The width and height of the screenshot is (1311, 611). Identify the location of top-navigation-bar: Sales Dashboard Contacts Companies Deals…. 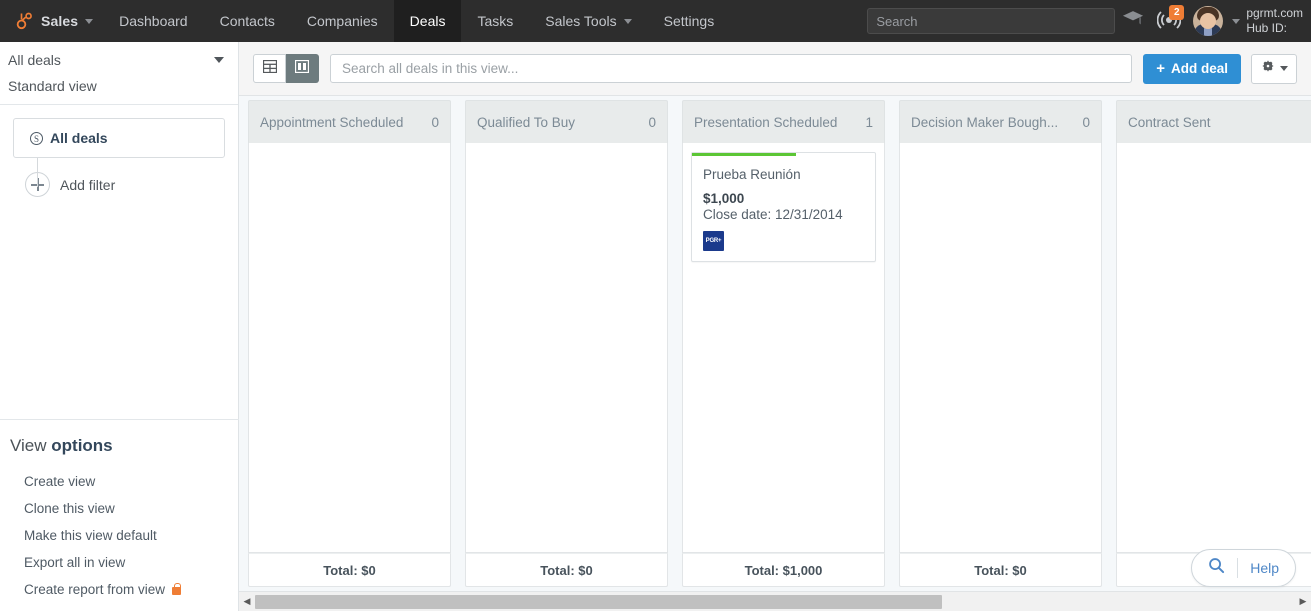
(655, 21).